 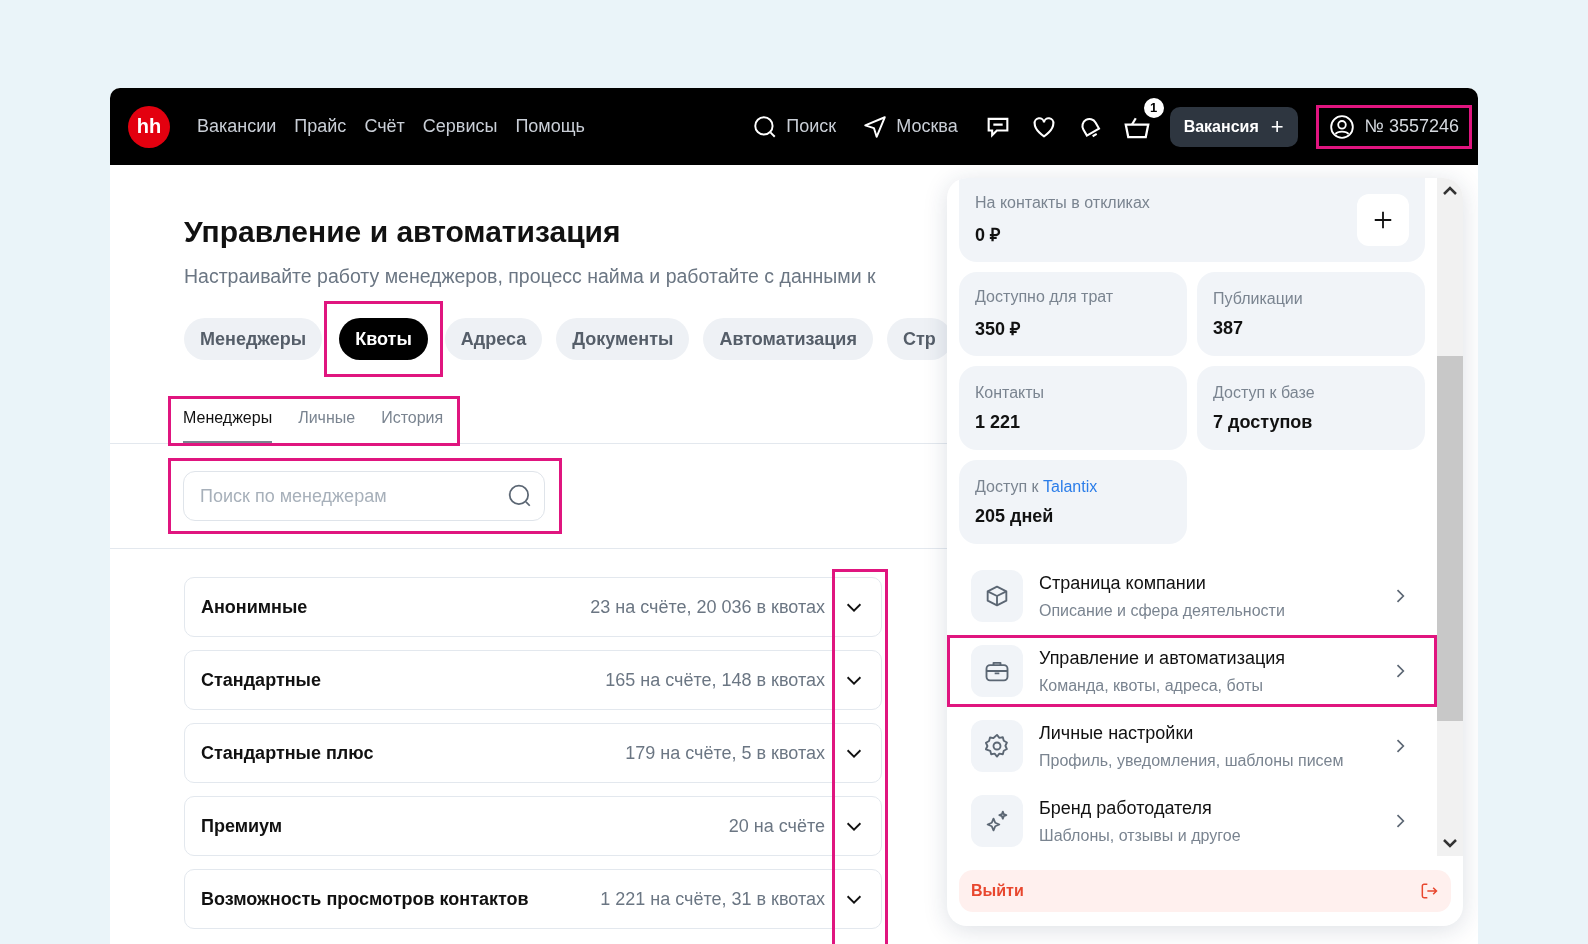 What do you see at coordinates (530, 276) in the screenshot?
I see `page-subtitle: Настраивайте работу менеджеров, процесс найма и работайте с данными к` at bounding box center [530, 276].